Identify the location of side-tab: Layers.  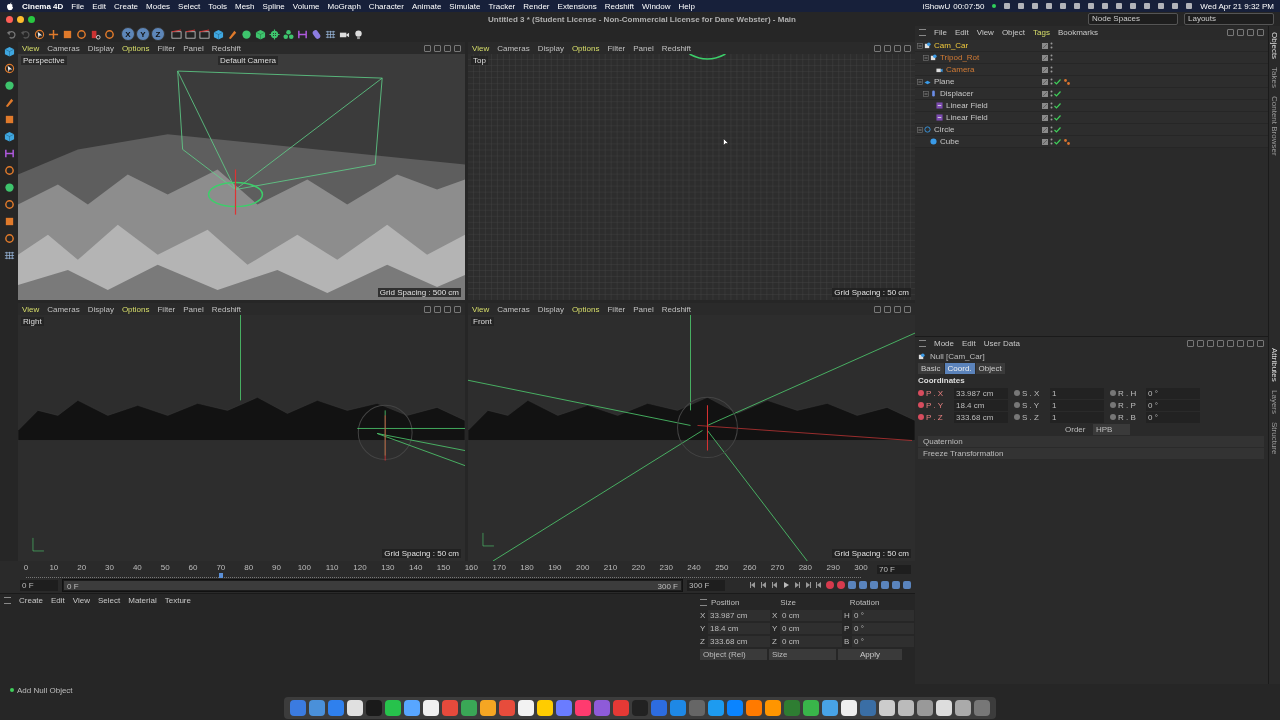
(1274, 401).